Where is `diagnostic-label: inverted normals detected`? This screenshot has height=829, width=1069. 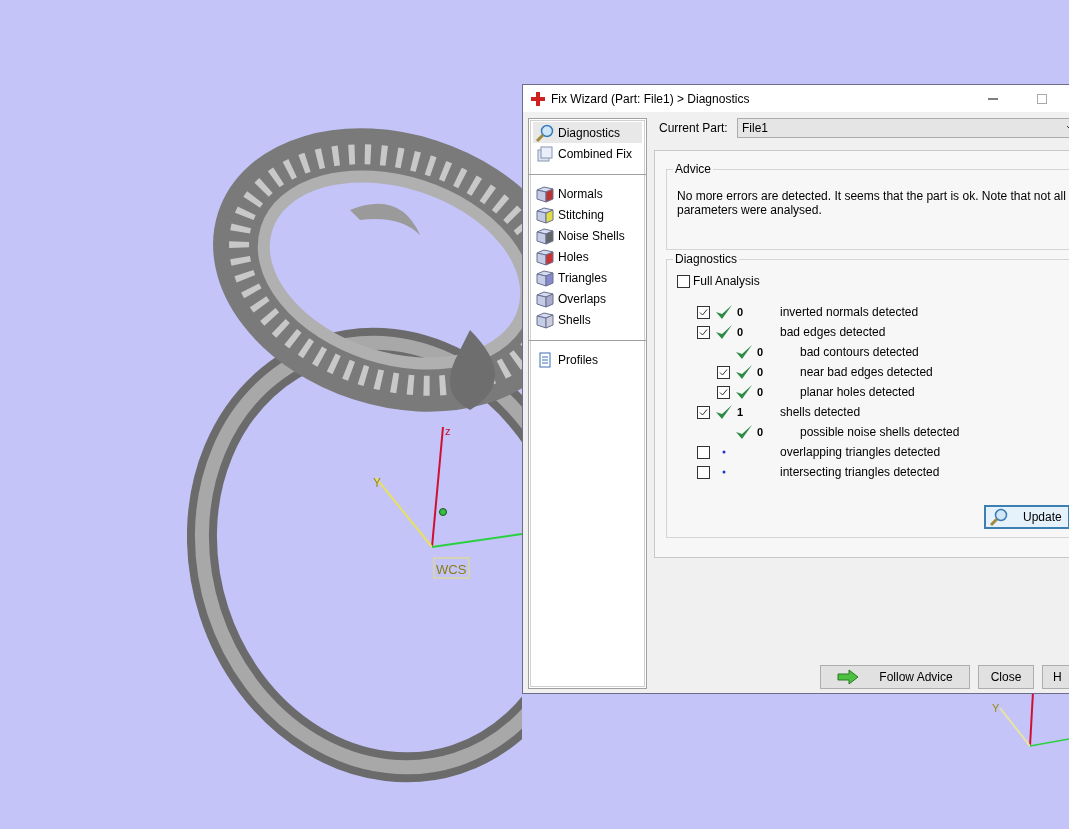 diagnostic-label: inverted normals detected is located at coordinates (849, 312).